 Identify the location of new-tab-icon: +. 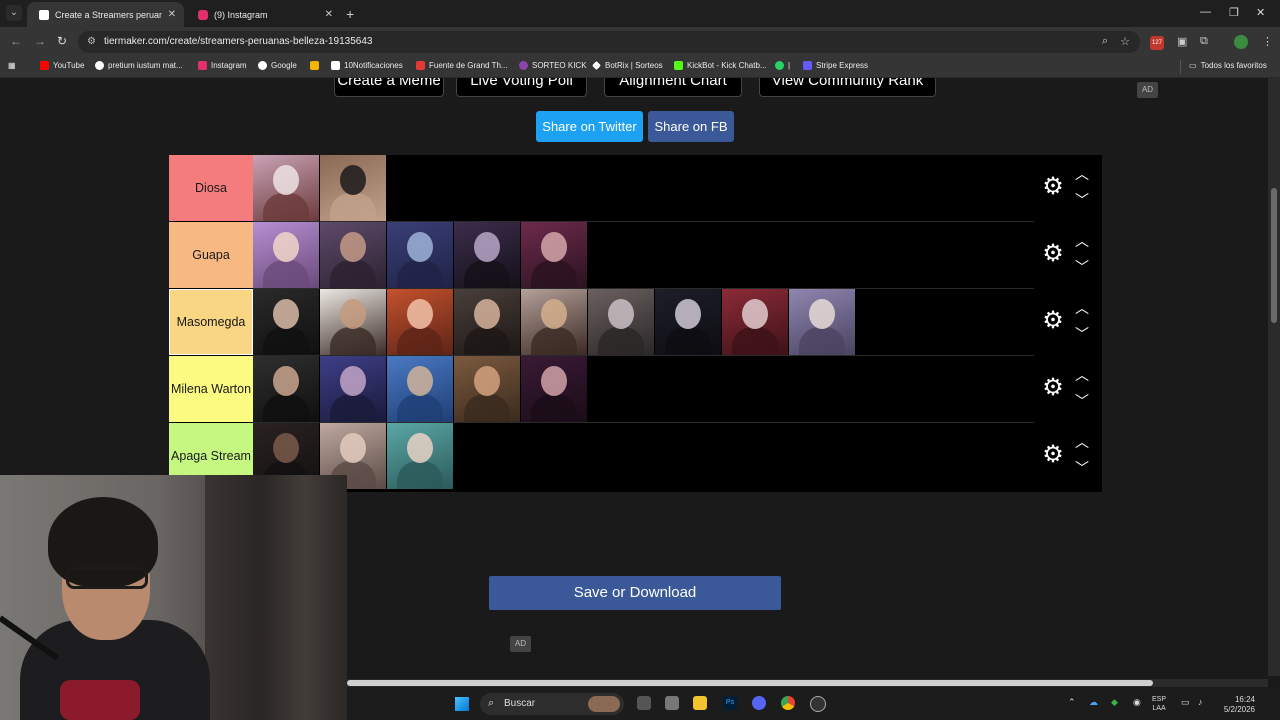
(350, 14).